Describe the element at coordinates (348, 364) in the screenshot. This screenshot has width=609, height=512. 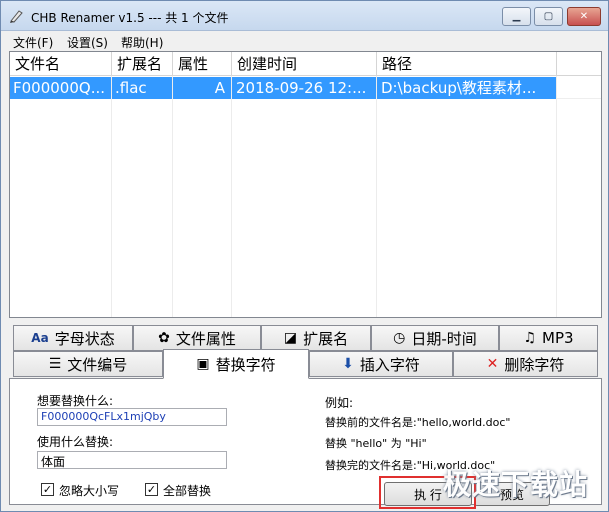
I see `insert-icon: ⬇` at that location.